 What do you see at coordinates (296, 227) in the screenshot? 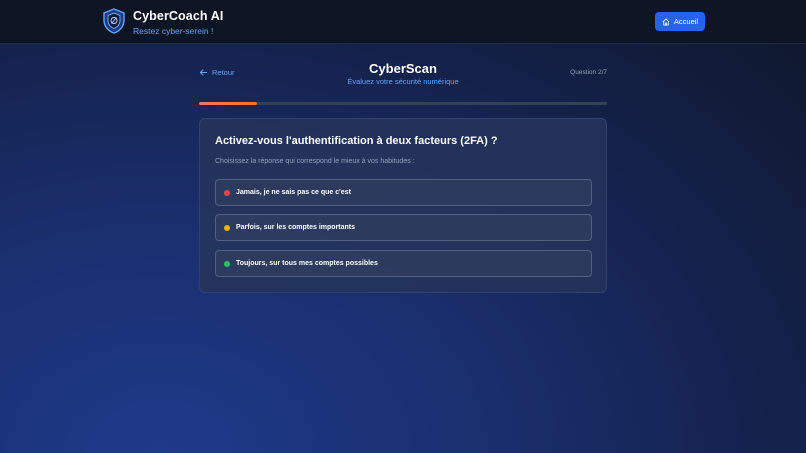
I see `answer-option-label: Parfois, sur les comptes importants` at bounding box center [296, 227].